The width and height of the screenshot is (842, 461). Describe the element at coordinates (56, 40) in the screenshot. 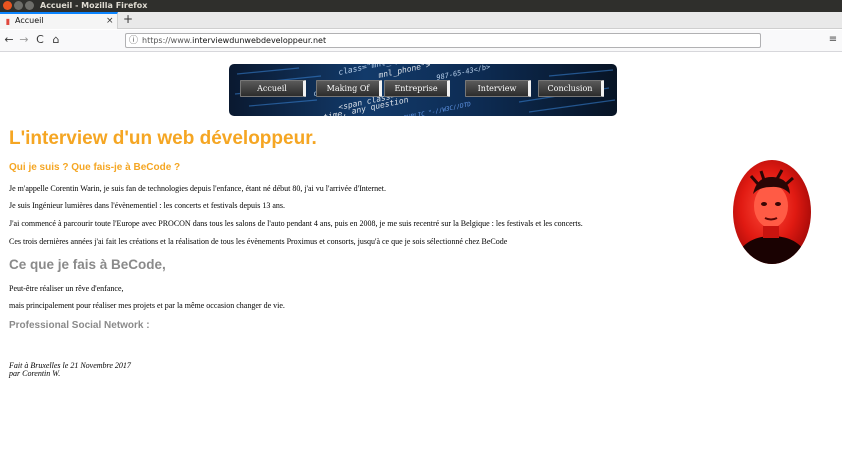

I see `home-icon: ⌂` at that location.